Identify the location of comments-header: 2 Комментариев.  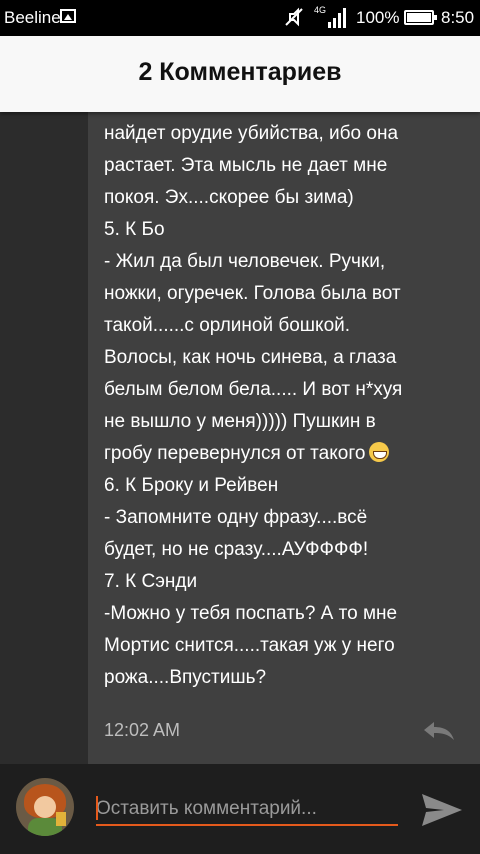
(240, 74).